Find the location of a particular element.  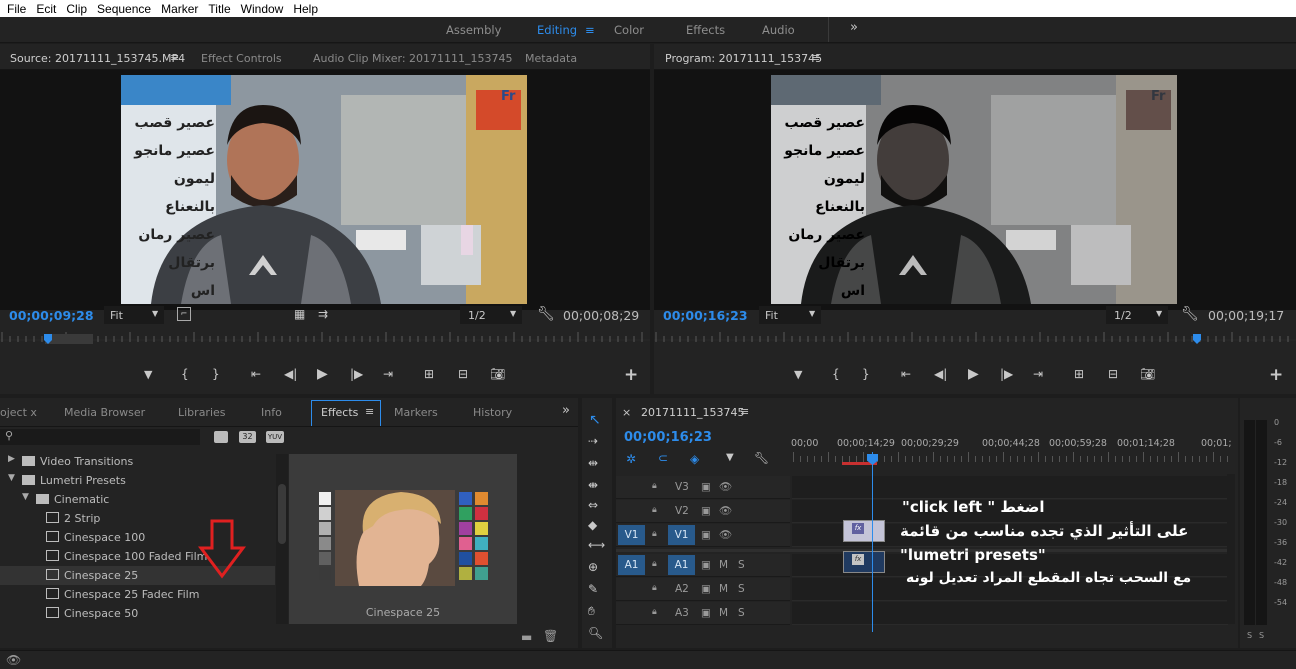

source-patch-button: V1 is located at coordinates (631, 535).